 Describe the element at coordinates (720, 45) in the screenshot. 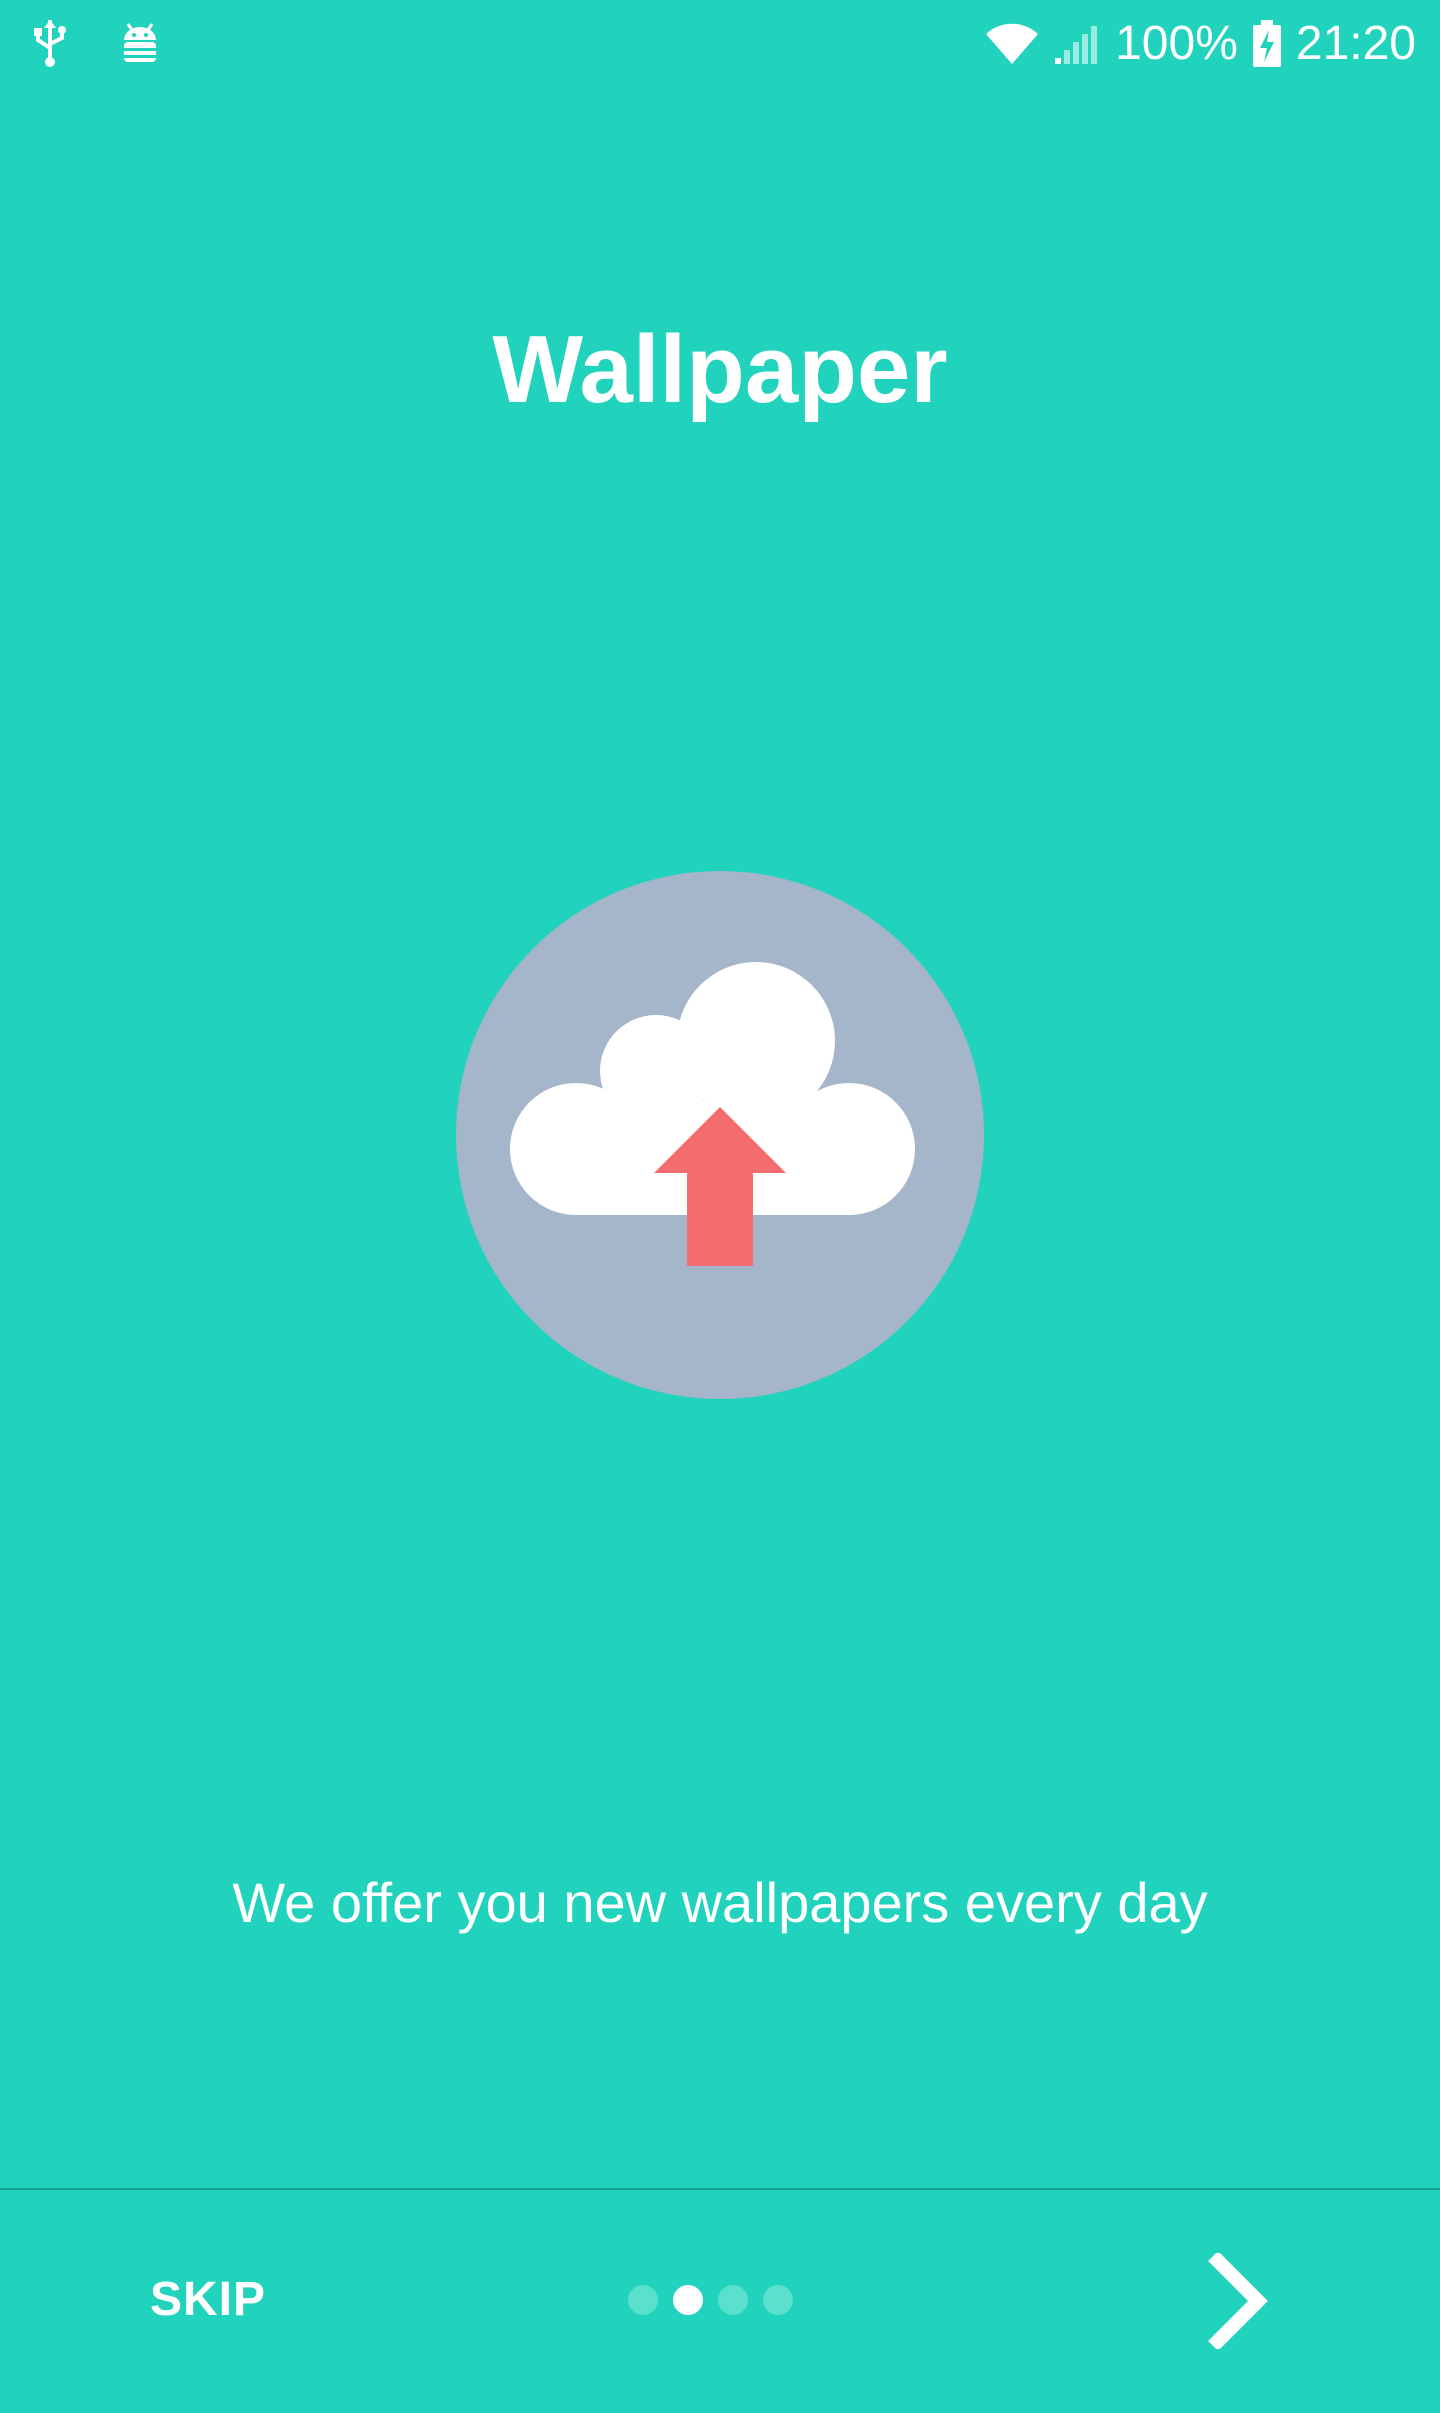

I see `status-bar: 100% 21:20` at that location.